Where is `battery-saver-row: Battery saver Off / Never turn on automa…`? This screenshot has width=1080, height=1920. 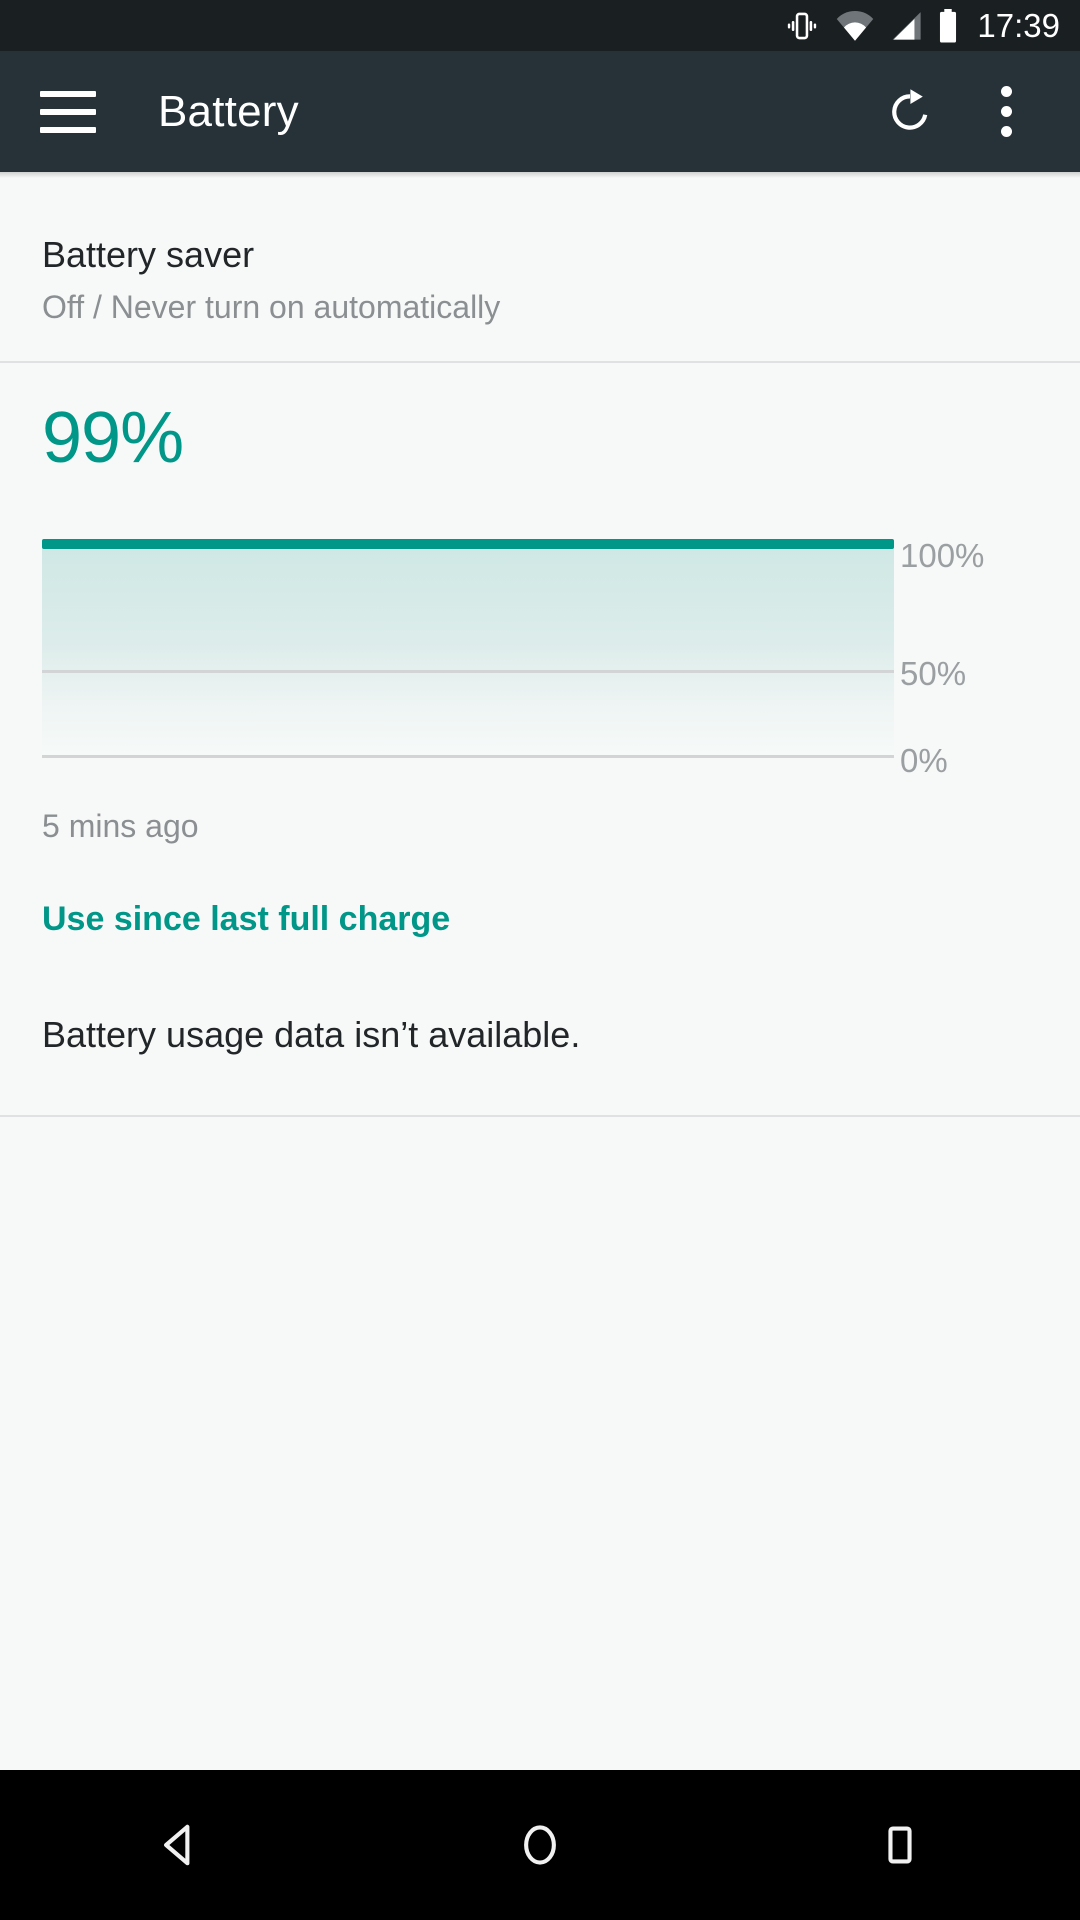
battery-saver-row: Battery saver Off / Never turn on automa… is located at coordinates (540, 269).